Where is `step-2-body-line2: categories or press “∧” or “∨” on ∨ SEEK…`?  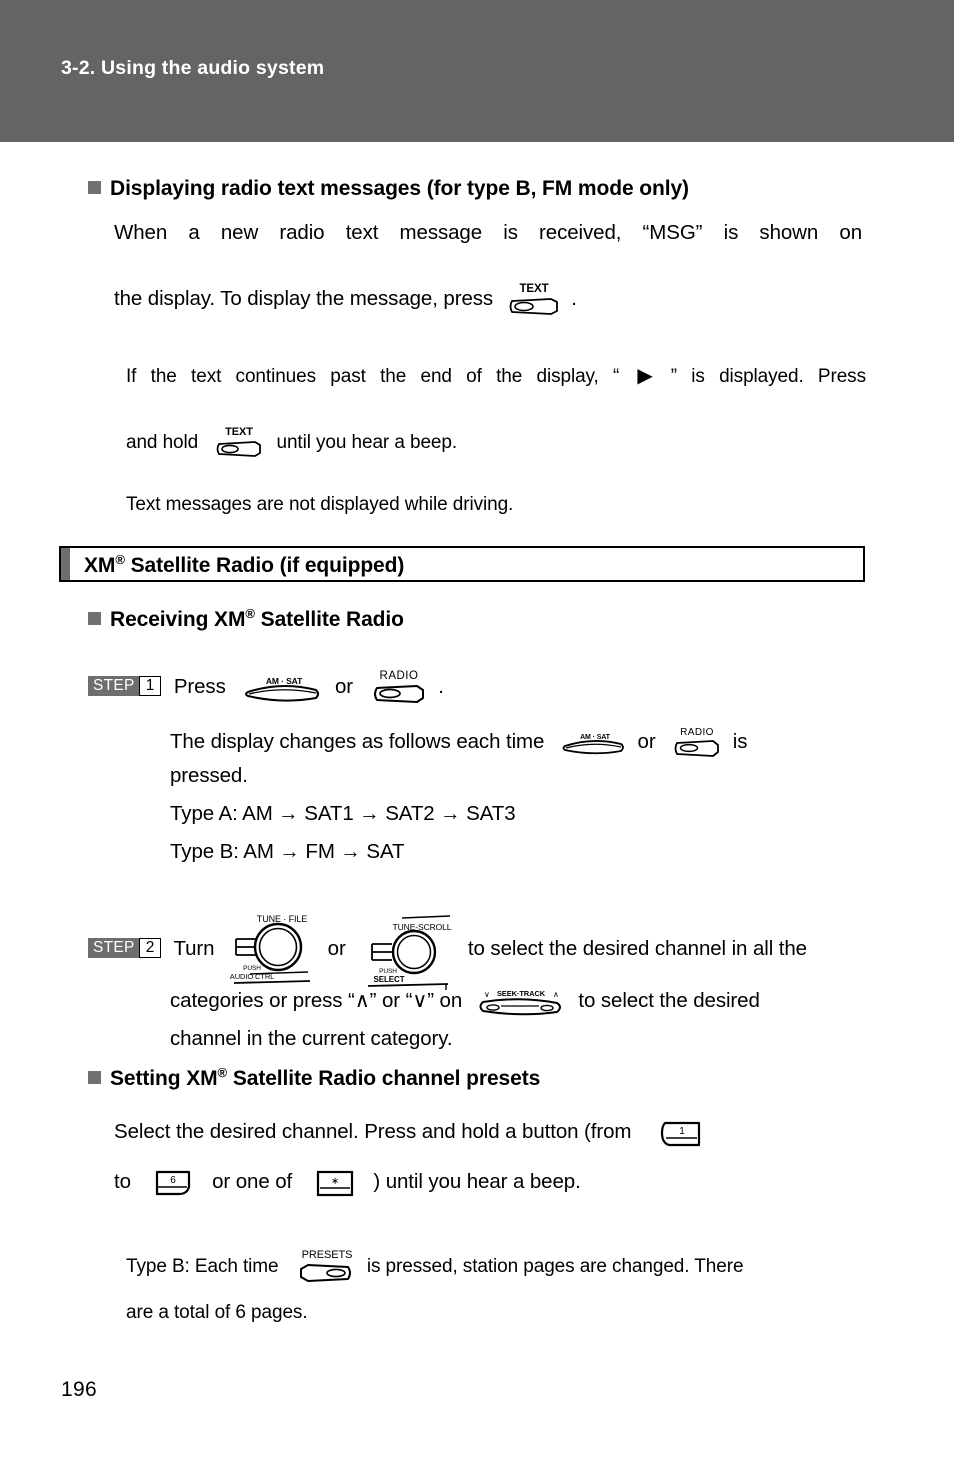
step-2-body-line2: categories or press “∧” or “∨” on ∨ SEEK… is located at coordinates (465, 1001).